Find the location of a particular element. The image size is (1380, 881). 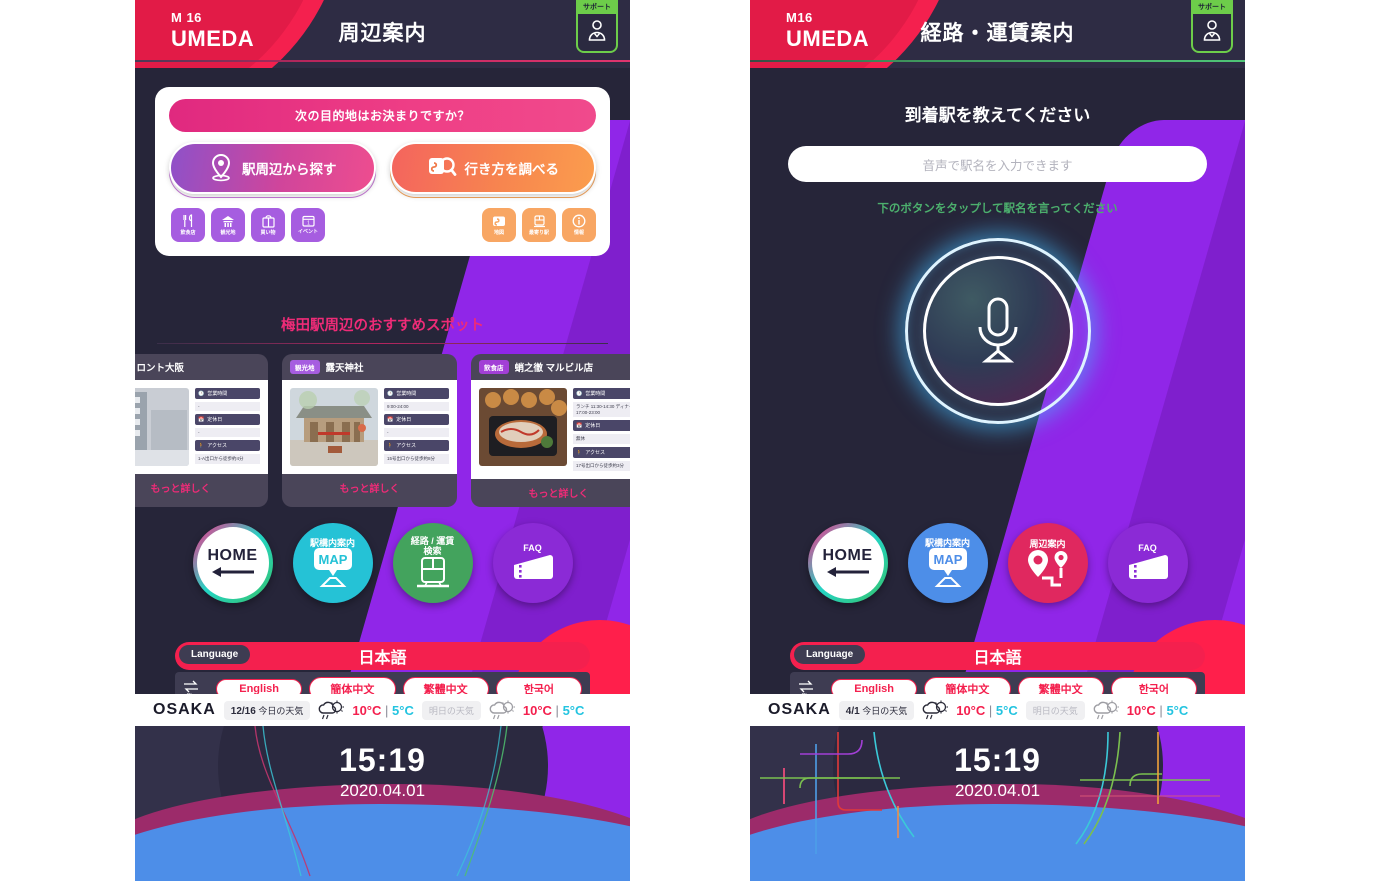

choice-pill: 行き方を調べる is located at coordinates (492, 168).